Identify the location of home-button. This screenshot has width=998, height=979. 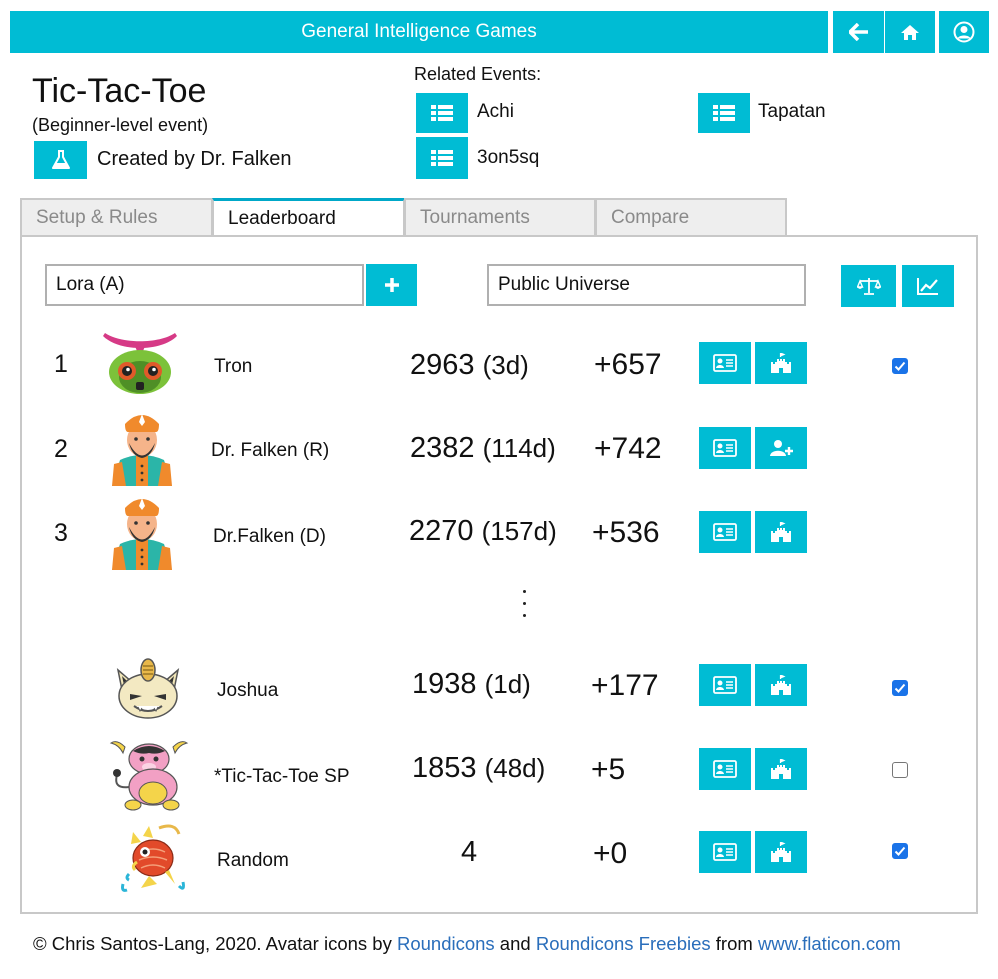
(910, 32).